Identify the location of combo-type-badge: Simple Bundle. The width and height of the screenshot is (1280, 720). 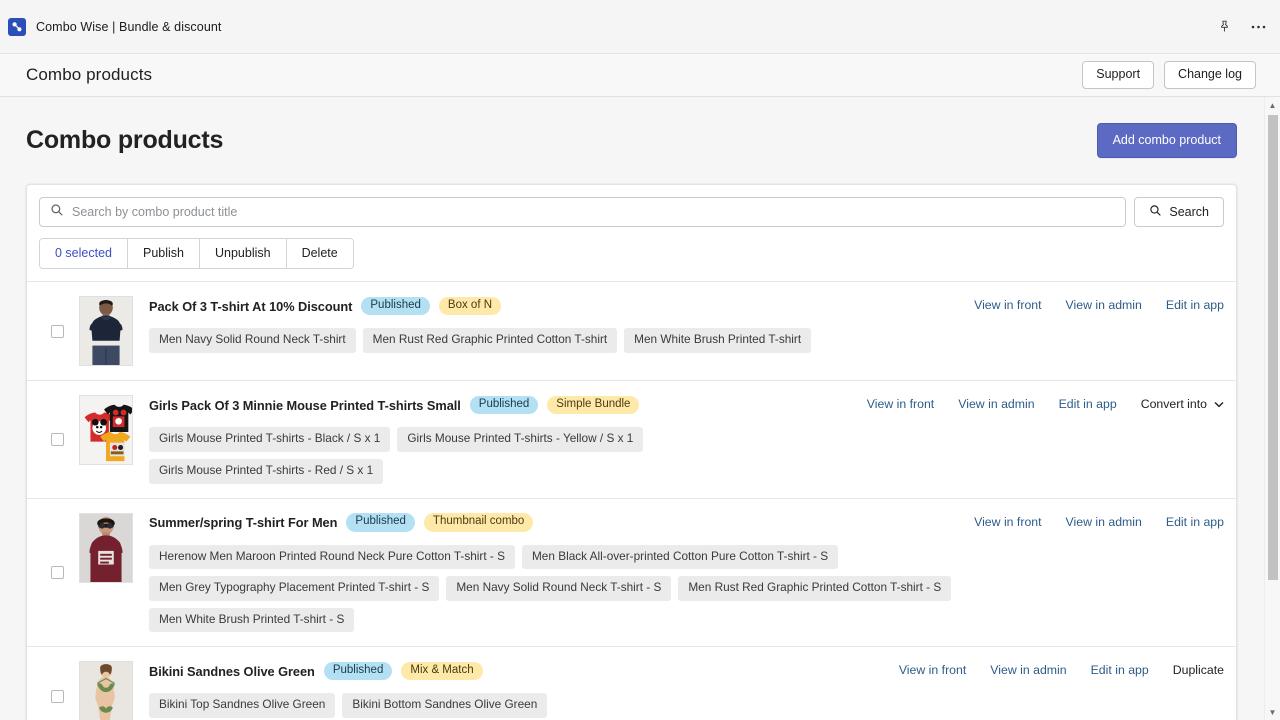
(593, 405).